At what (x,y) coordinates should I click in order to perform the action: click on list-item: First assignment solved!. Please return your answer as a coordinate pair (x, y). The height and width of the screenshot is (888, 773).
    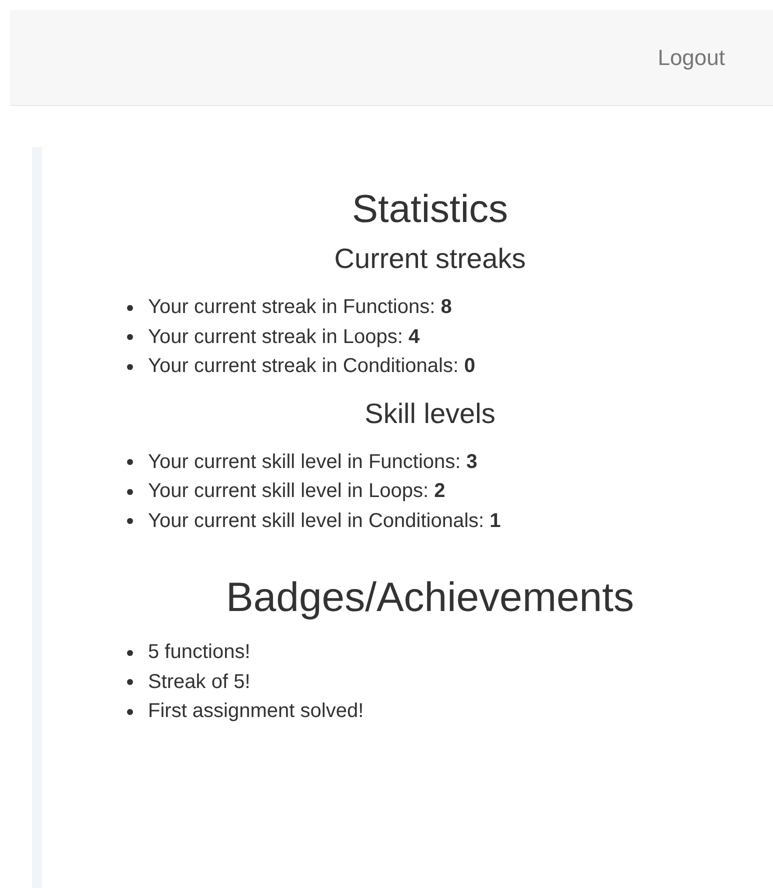
    Looking at the image, I should click on (256, 711).